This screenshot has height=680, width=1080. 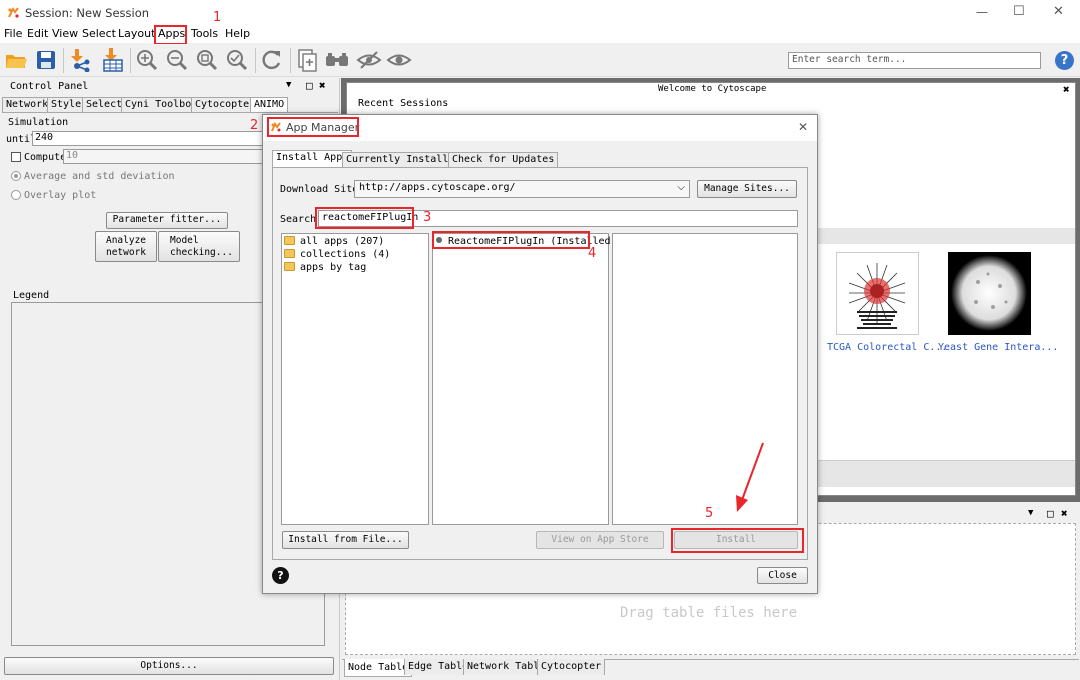 I want to click on annotation-2: 2, so click(x=254, y=125).